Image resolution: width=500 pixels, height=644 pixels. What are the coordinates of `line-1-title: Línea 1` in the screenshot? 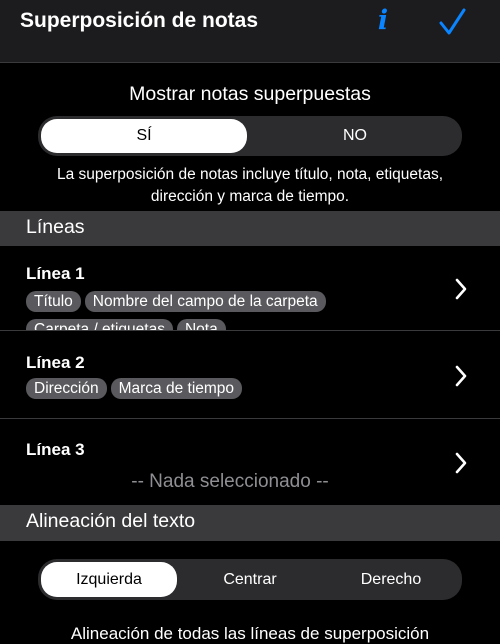 It's located at (55, 273).